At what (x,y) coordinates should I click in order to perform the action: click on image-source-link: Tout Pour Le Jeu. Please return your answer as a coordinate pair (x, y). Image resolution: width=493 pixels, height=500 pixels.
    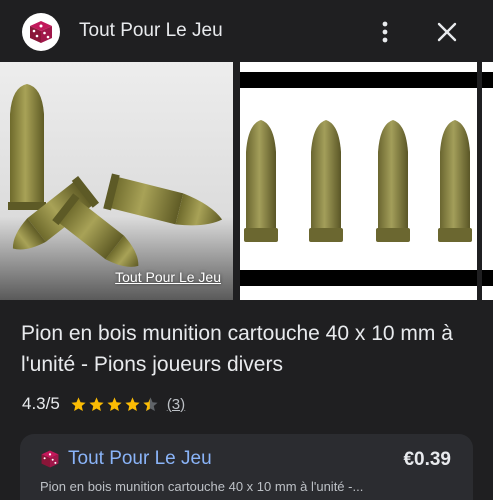
    Looking at the image, I should click on (168, 277).